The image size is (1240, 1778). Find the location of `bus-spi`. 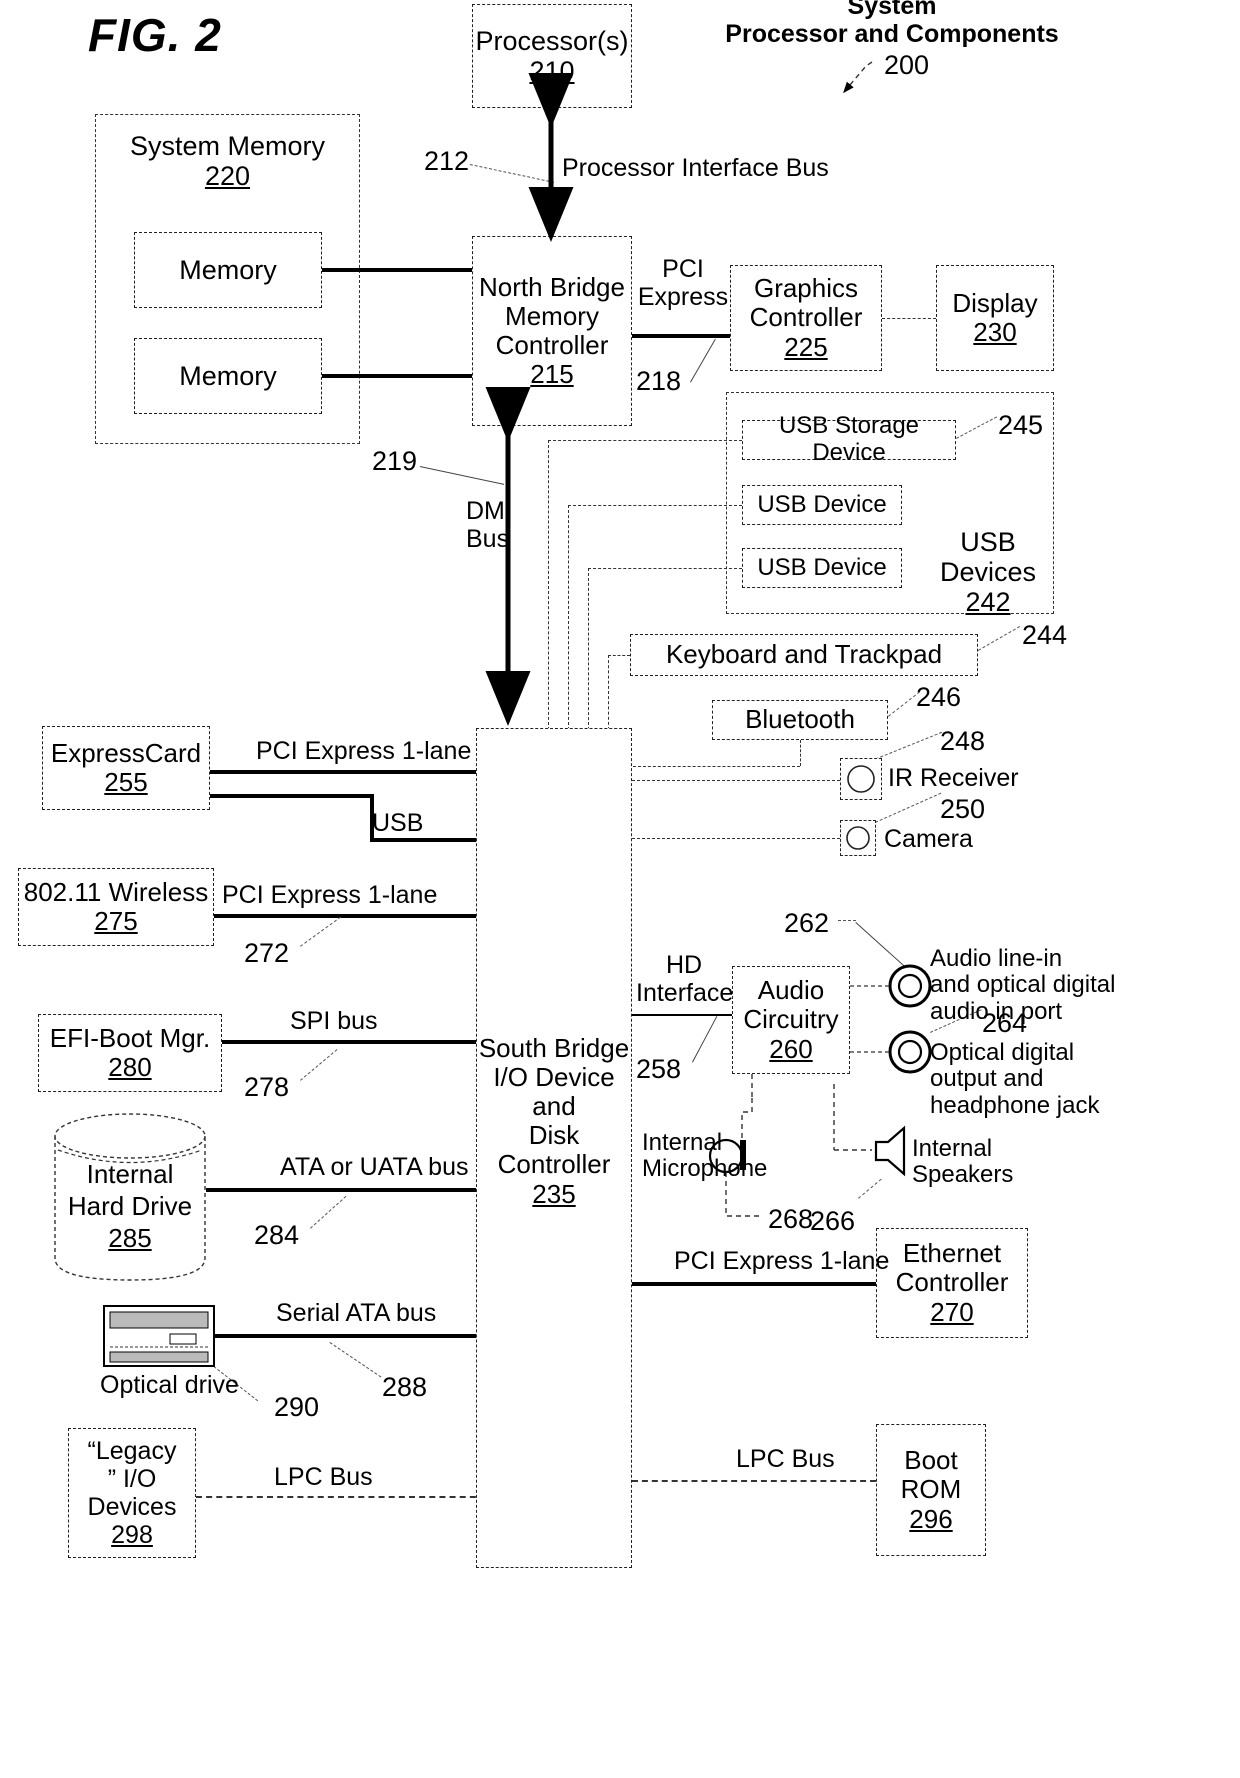

bus-spi is located at coordinates (354, 1042).